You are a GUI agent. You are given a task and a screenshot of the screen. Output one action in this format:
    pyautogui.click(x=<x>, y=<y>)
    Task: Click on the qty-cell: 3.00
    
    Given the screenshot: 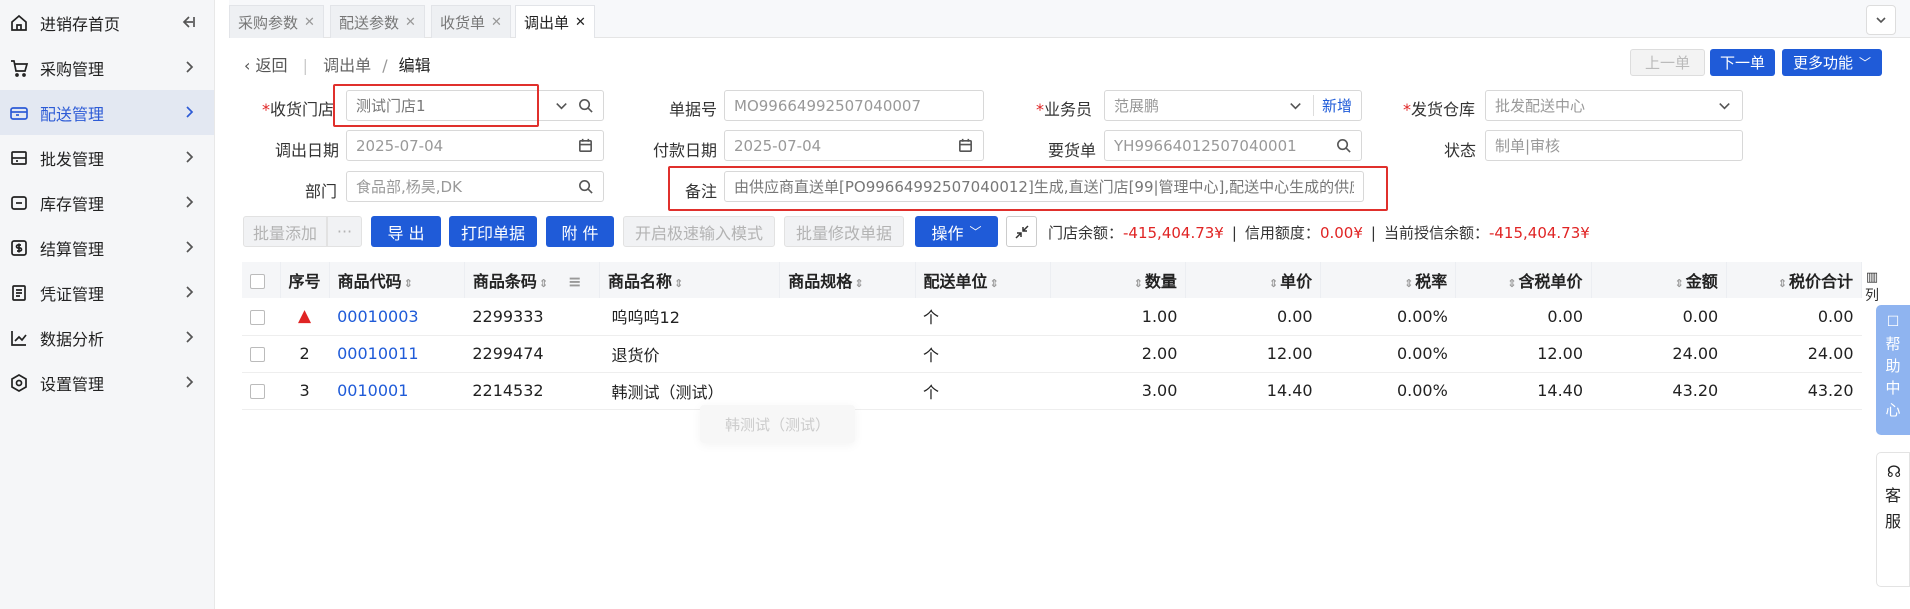 What is the action you would take?
    pyautogui.click(x=1118, y=391)
    